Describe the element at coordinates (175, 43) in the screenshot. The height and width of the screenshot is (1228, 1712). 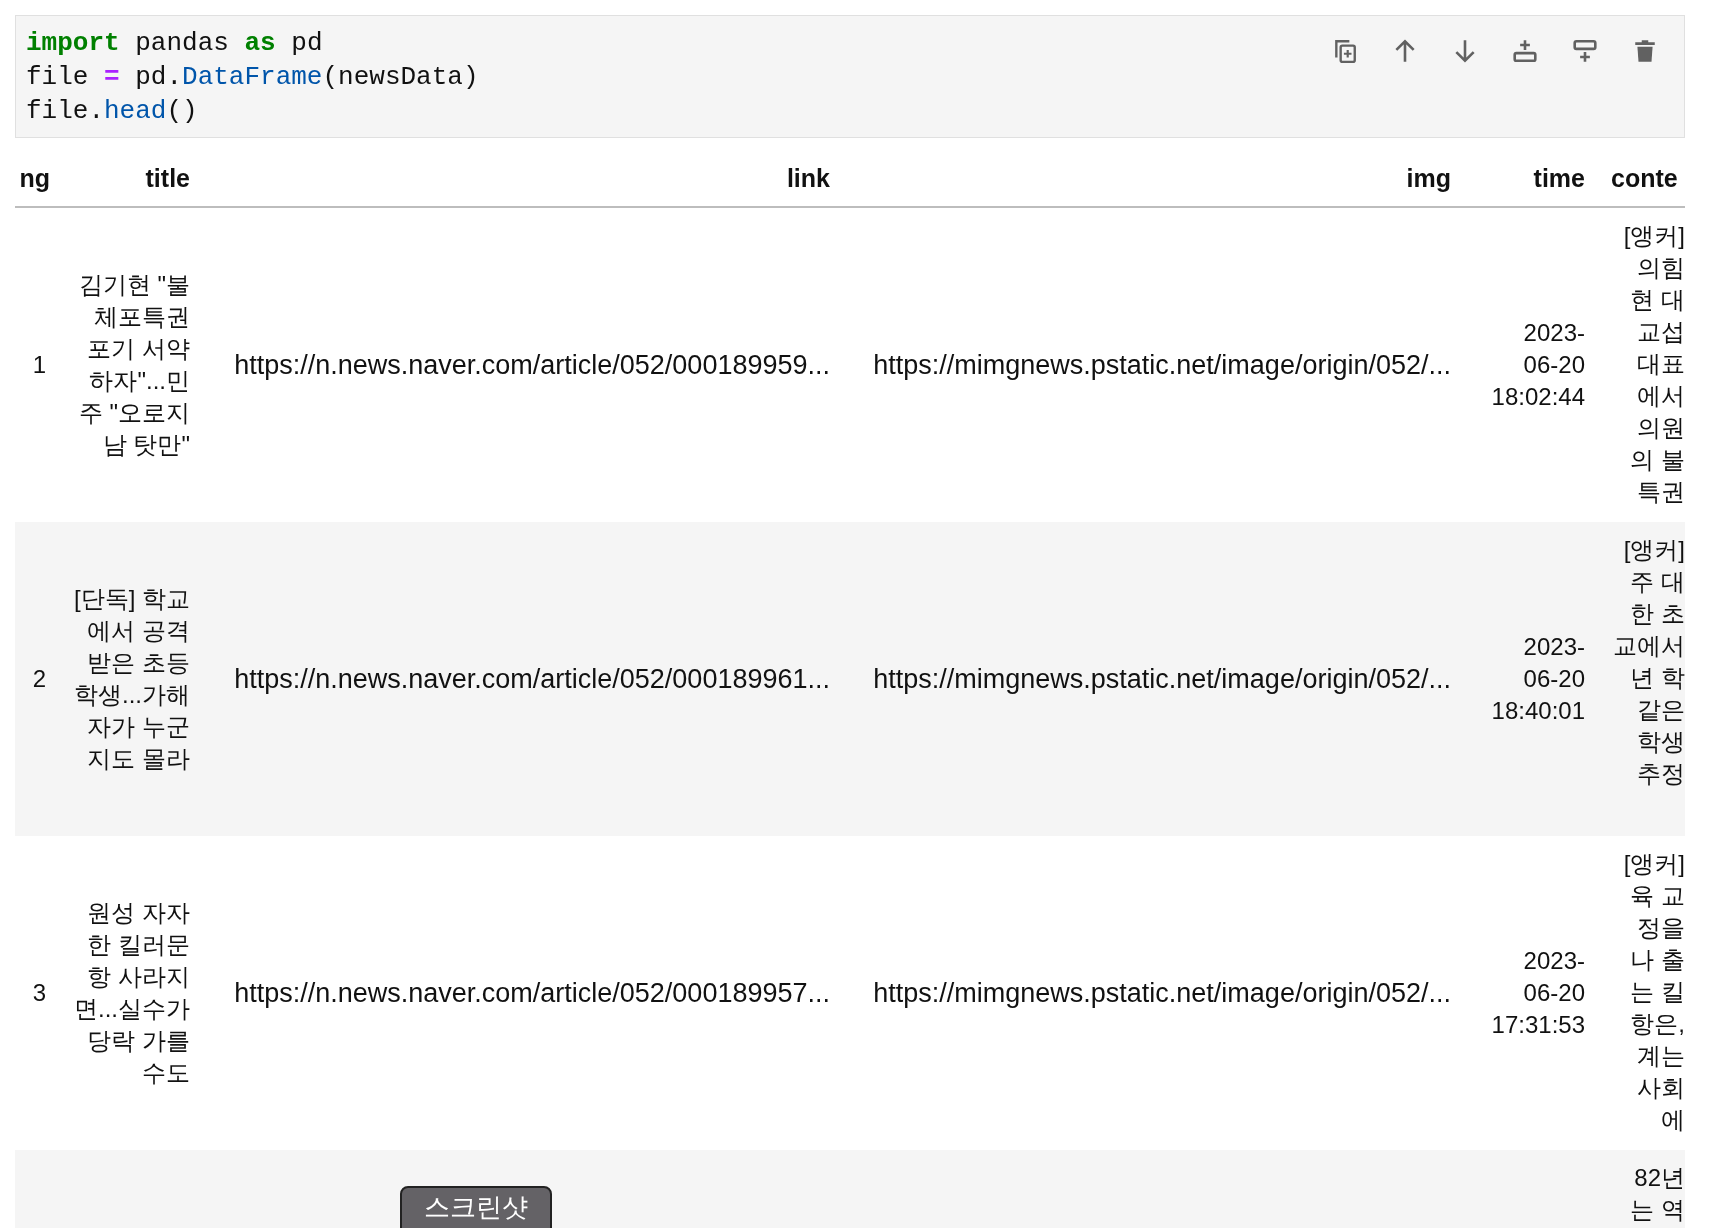
I see `code-line: import pandas as pd` at that location.